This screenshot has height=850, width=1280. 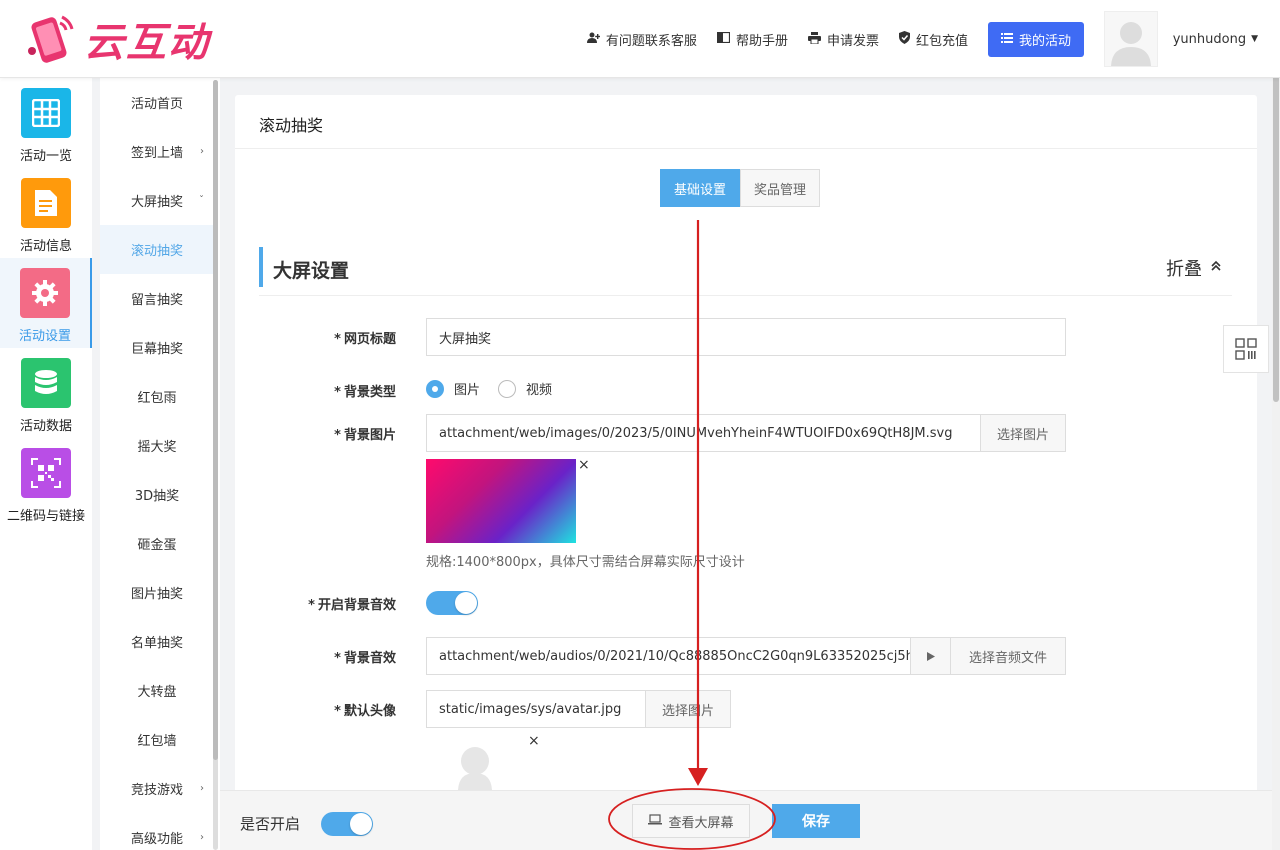 I want to click on play-audio-button, so click(x=930, y=656).